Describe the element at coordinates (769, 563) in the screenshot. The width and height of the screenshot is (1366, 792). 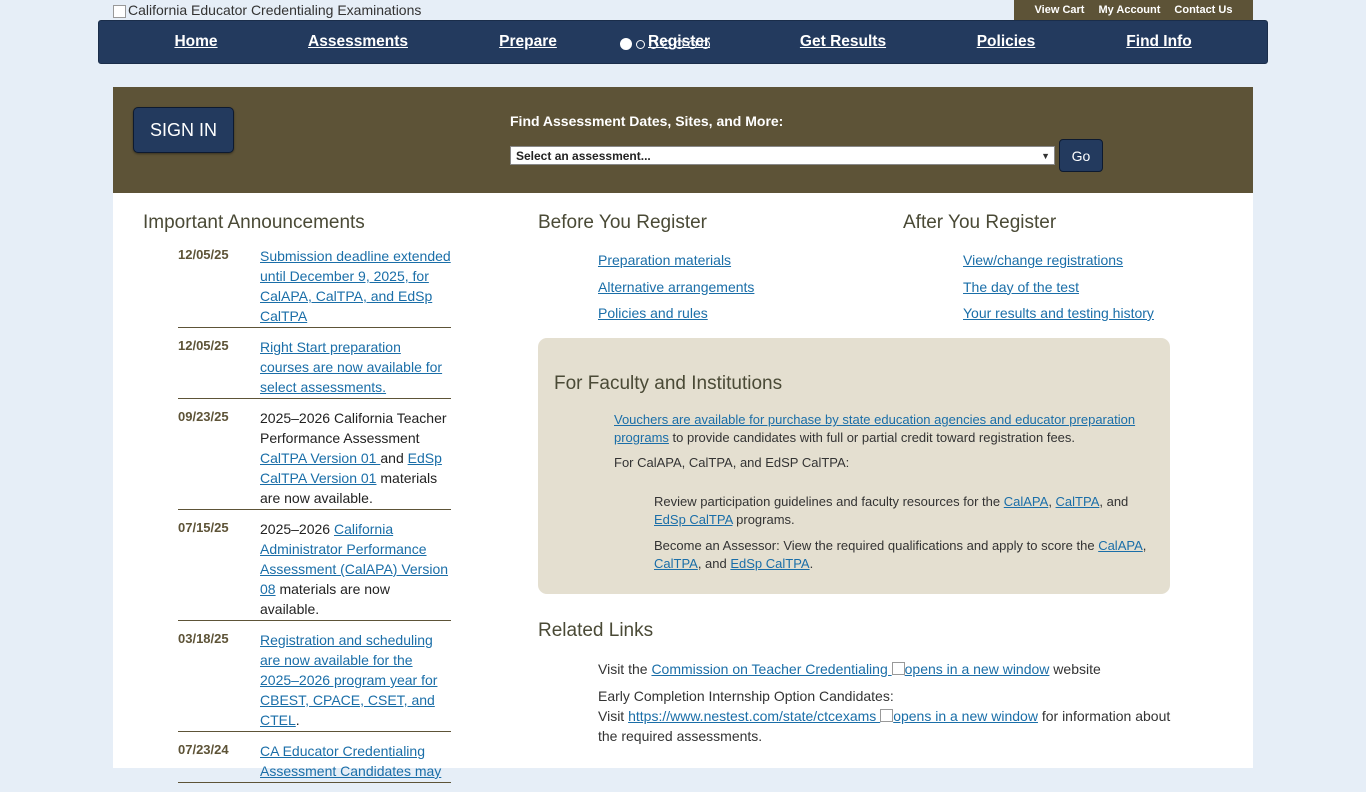
I see `assessor-edsp-caltpa-link: EdSp CalTPA` at that location.